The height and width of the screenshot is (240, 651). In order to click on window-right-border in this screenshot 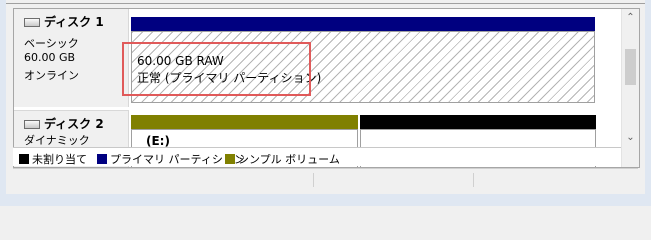, I will do `click(648, 103)`.